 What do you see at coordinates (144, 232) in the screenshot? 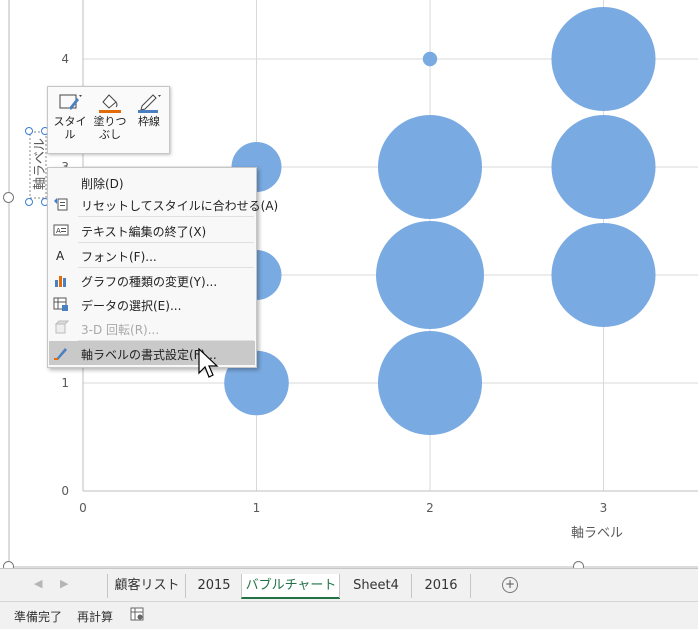
I see `menu-item-label: テキスト編集の終了(X)` at bounding box center [144, 232].